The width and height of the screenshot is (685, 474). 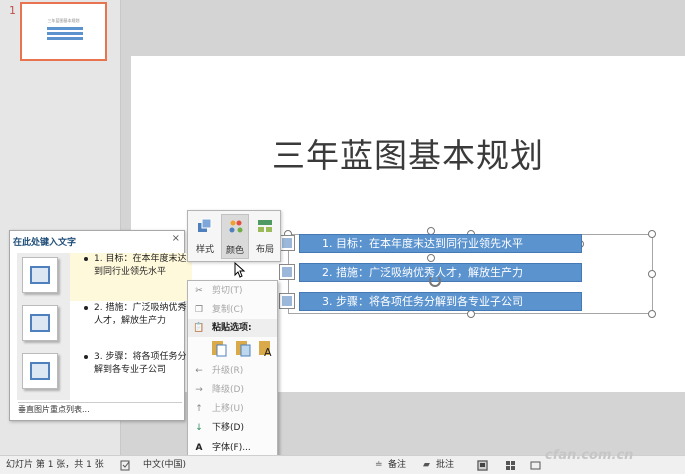 I want to click on watermark-text: cfan.com.cn, so click(x=589, y=455).